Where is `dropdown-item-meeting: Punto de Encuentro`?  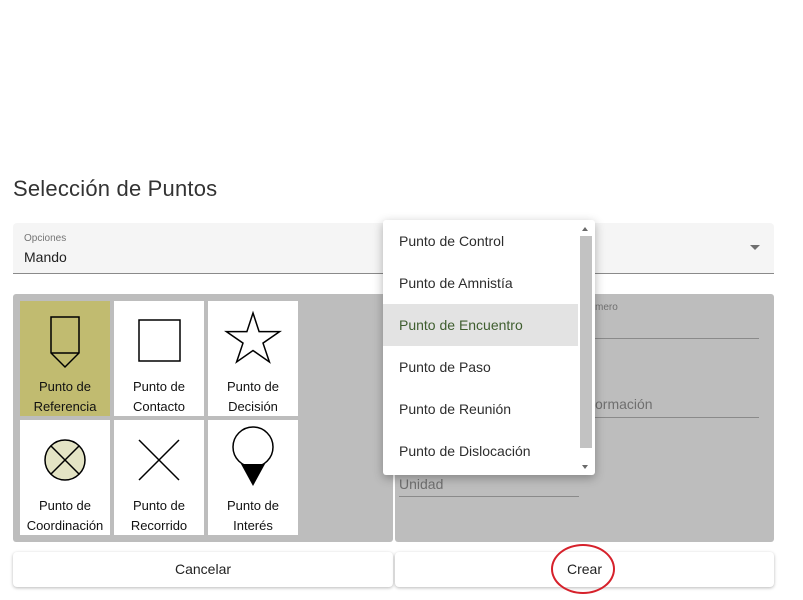
dropdown-item-meeting: Punto de Encuentro is located at coordinates (480, 325).